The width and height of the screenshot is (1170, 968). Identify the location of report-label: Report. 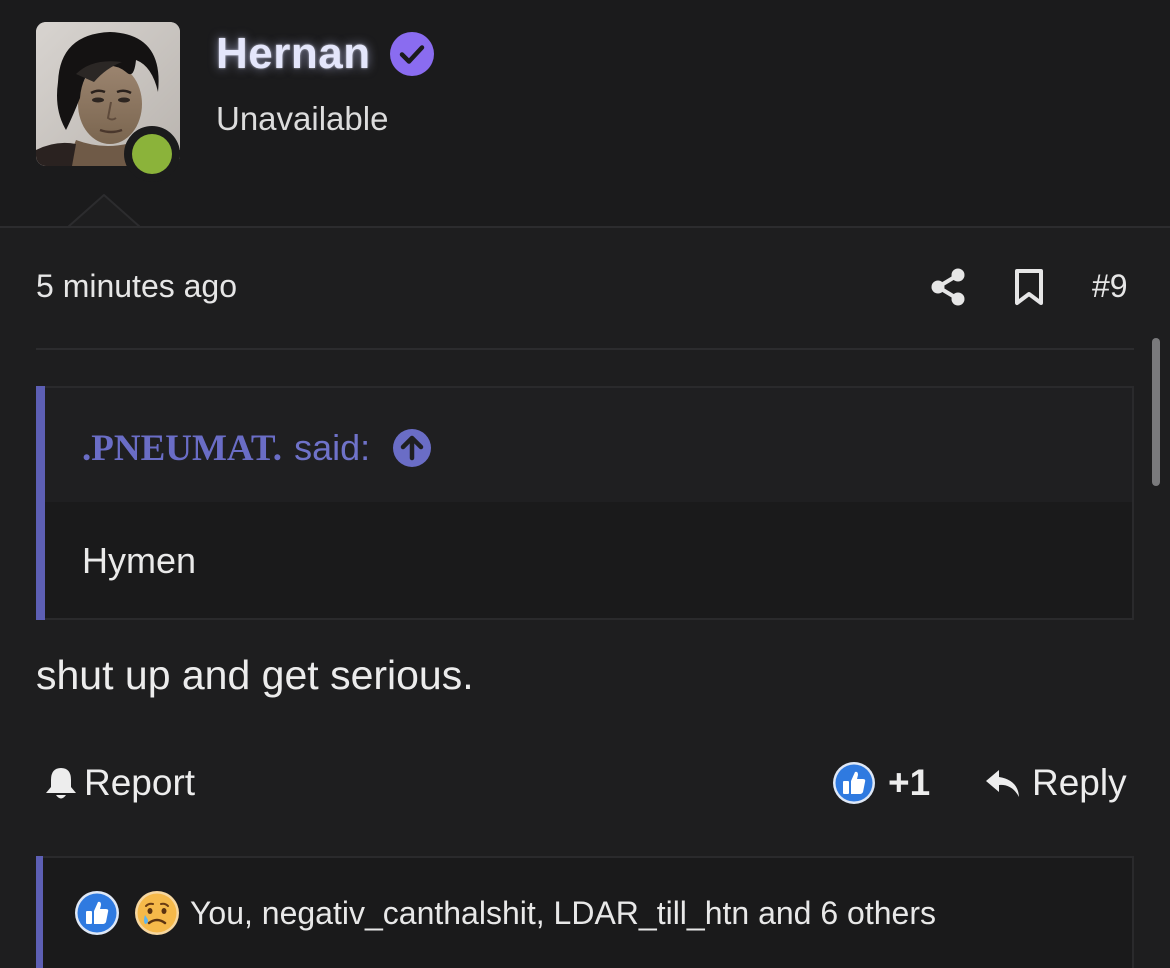
(140, 782).